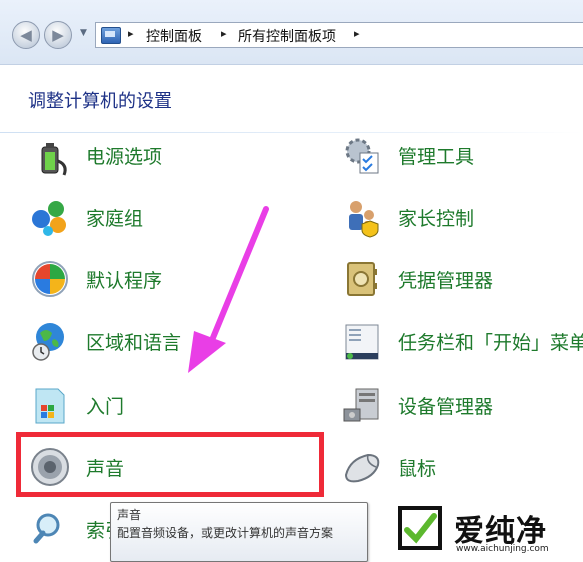 This screenshot has width=583, height=562. What do you see at coordinates (420, 528) in the screenshot?
I see `watermark-logo-icon` at bounding box center [420, 528].